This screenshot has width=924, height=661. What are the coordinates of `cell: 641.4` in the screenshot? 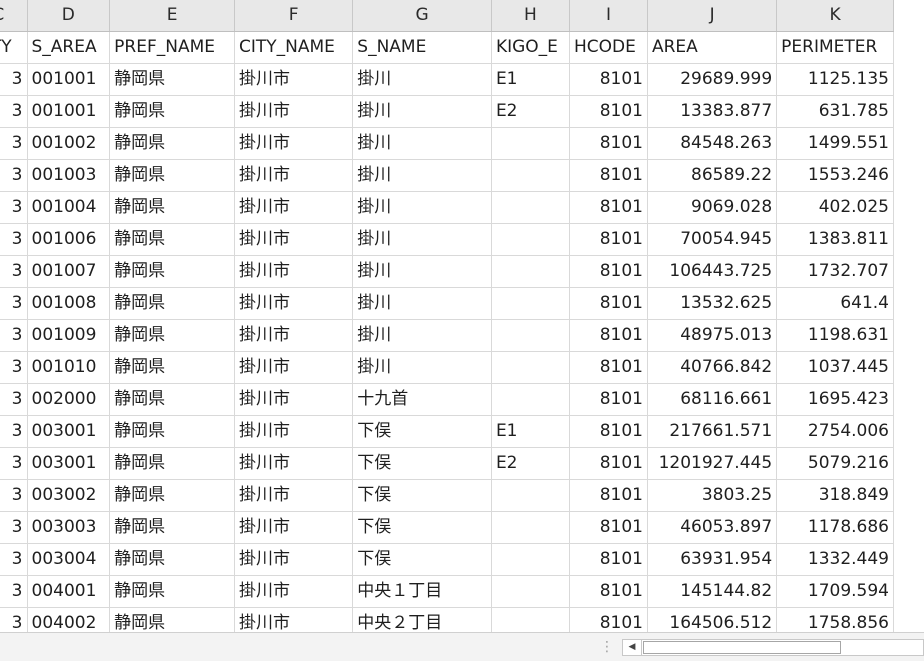 It's located at (835, 303).